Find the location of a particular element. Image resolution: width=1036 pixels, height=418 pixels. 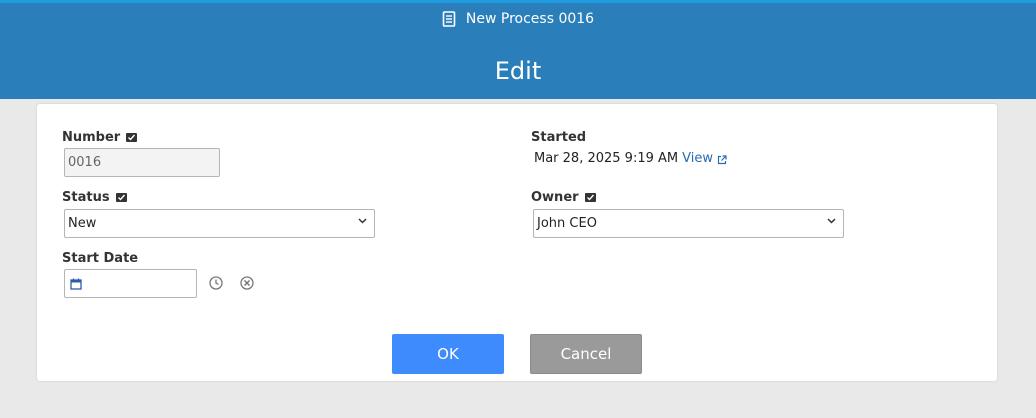

status-select: New is located at coordinates (219, 223).